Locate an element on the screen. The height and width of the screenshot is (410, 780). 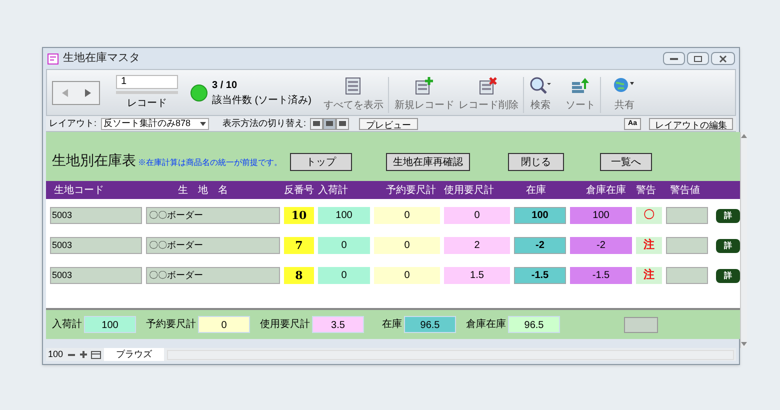
toolbar-button: レコード削除 is located at coordinates (488, 92).